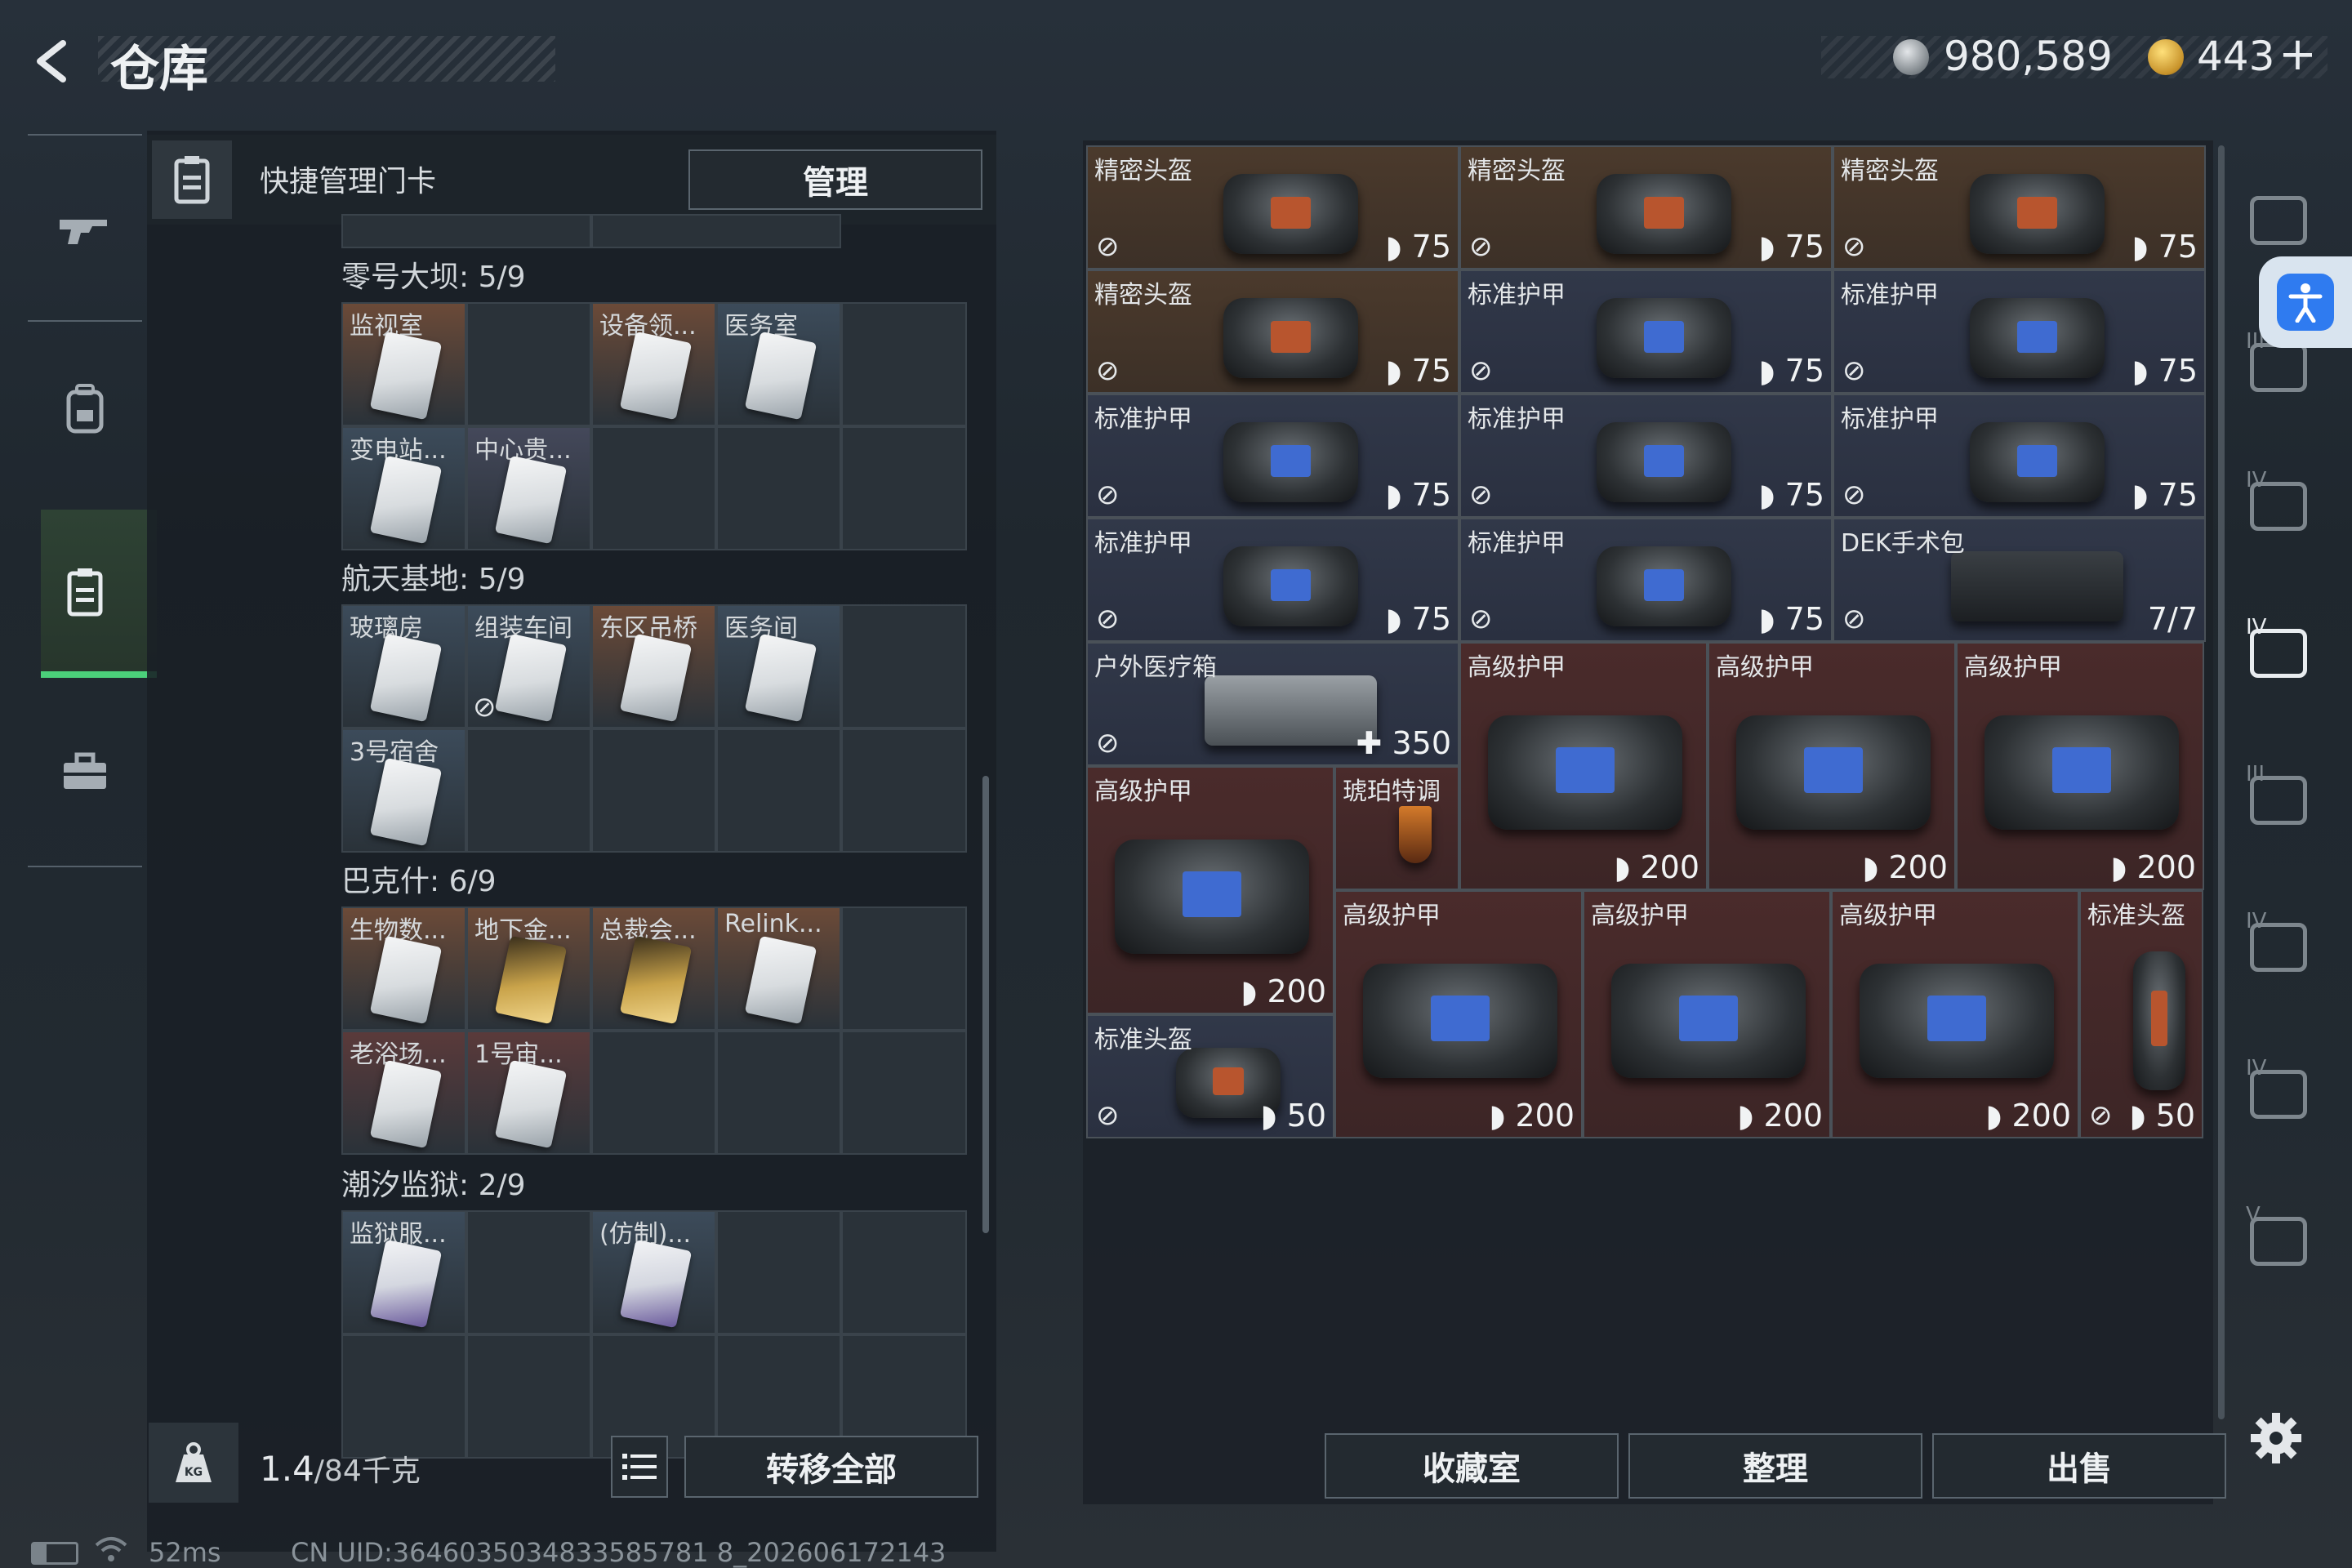 The height and width of the screenshot is (1568, 2352). I want to click on section-title: 零号大坝: 5/9, so click(433, 277).